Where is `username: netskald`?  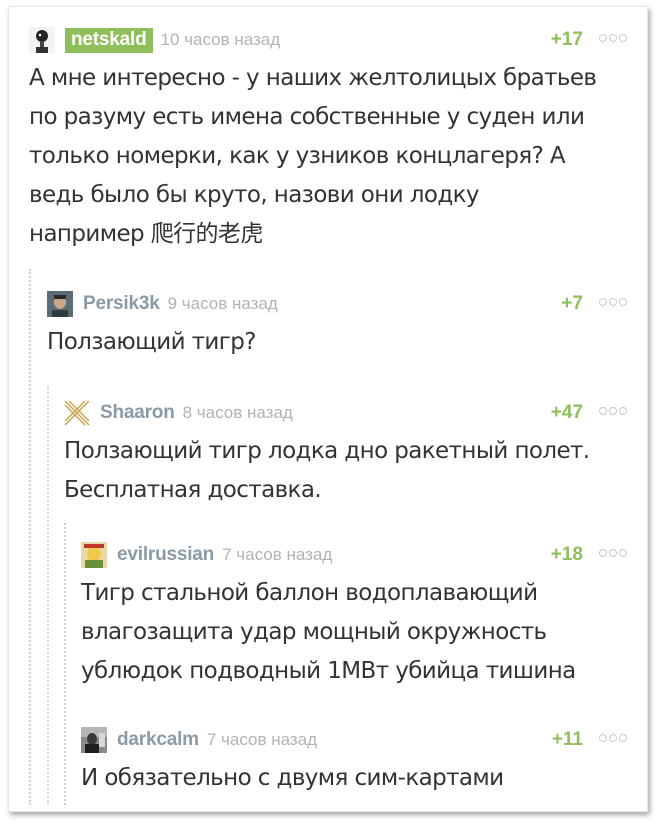 username: netskald is located at coordinates (109, 40).